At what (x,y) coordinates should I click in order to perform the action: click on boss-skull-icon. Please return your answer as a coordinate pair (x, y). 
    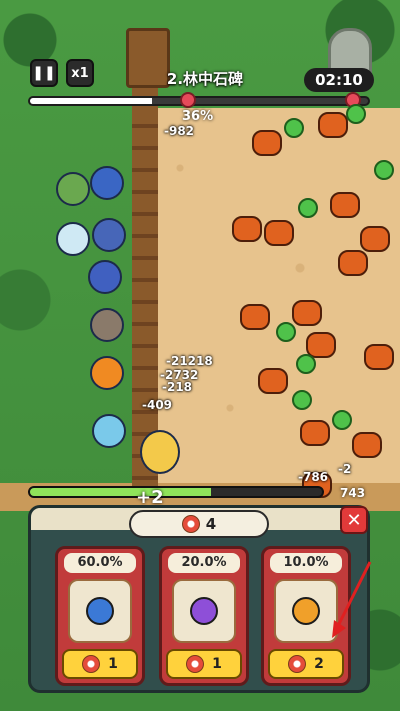
    Looking at the image, I should click on (188, 100).